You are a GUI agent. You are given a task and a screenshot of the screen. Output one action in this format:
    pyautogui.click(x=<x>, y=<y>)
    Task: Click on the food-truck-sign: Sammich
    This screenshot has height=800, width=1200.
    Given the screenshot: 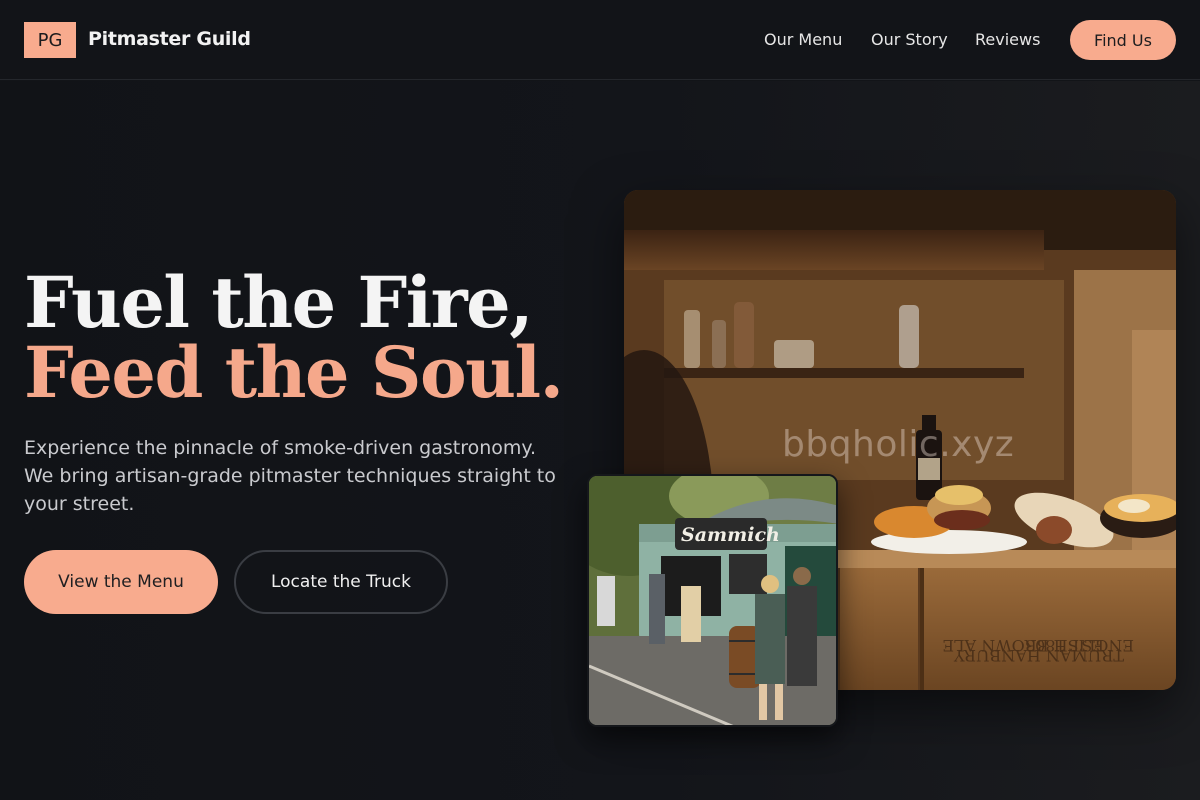 What is the action you would take?
    pyautogui.click(x=730, y=535)
    